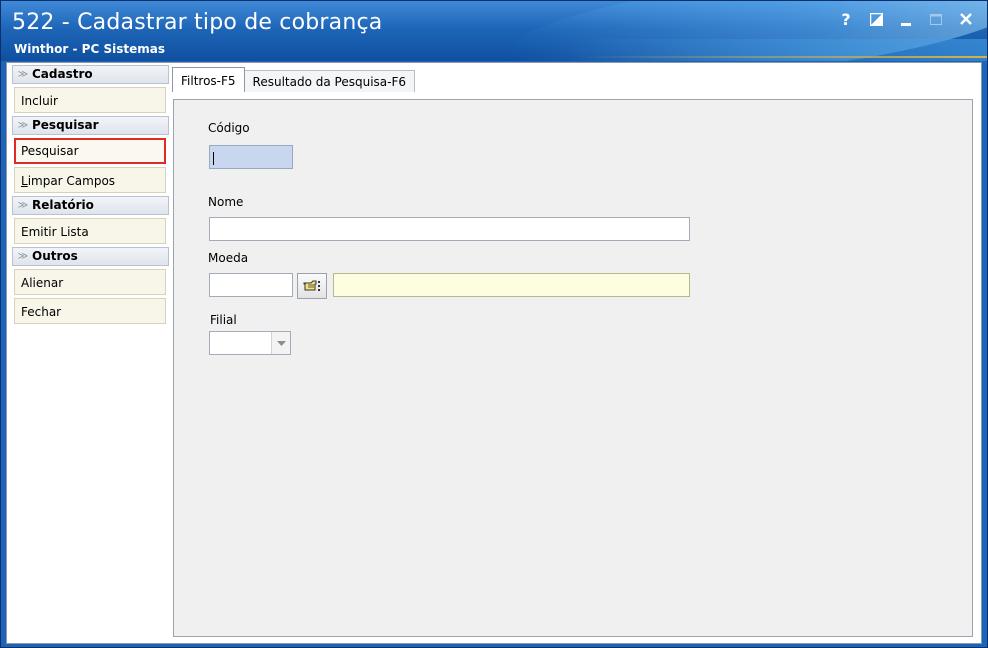 The height and width of the screenshot is (648, 988). I want to click on group-header-relatorio: ≫ Relatório, so click(90, 205).